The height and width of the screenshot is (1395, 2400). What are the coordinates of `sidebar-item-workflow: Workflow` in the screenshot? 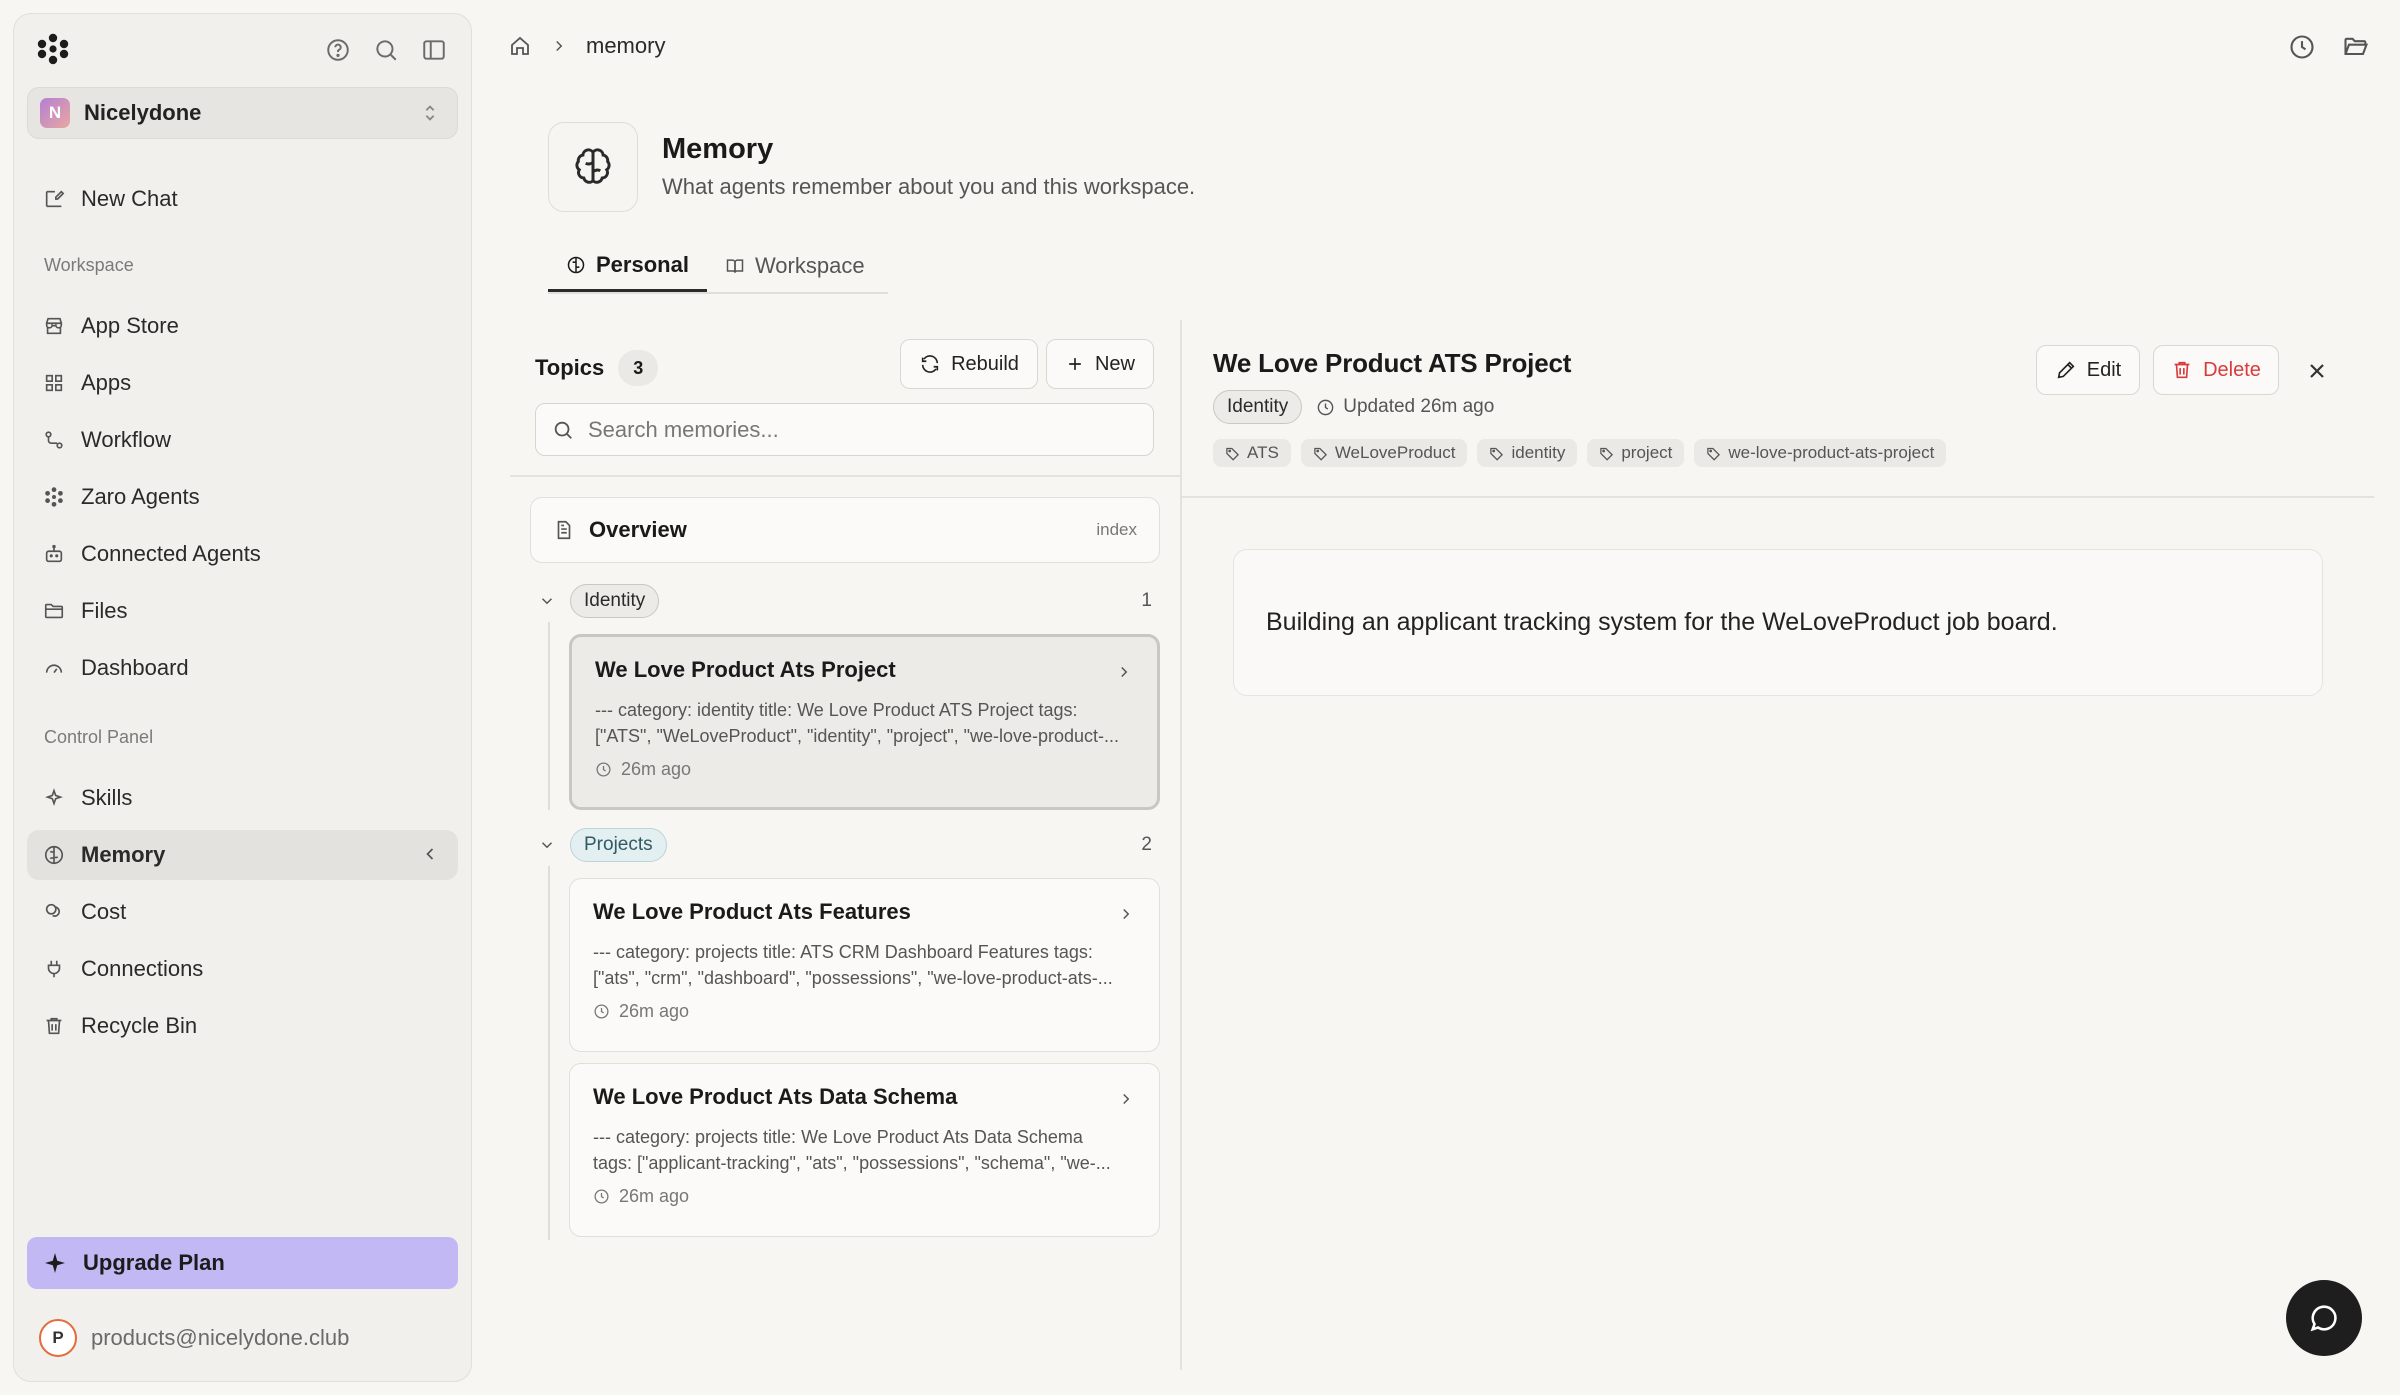 It's located at (242, 440).